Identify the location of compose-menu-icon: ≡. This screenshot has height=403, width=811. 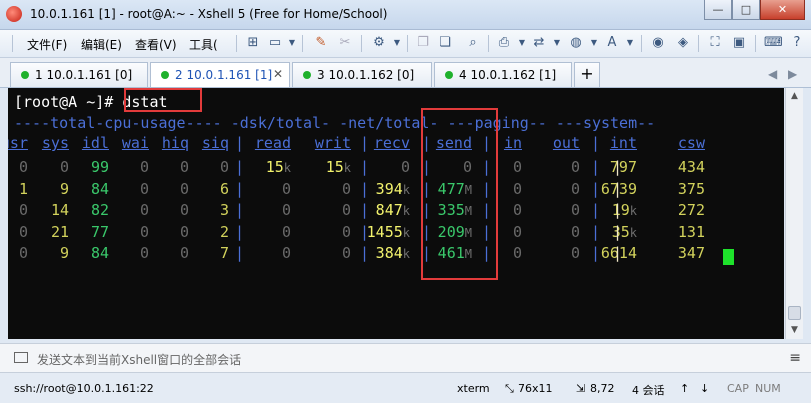
(795, 358).